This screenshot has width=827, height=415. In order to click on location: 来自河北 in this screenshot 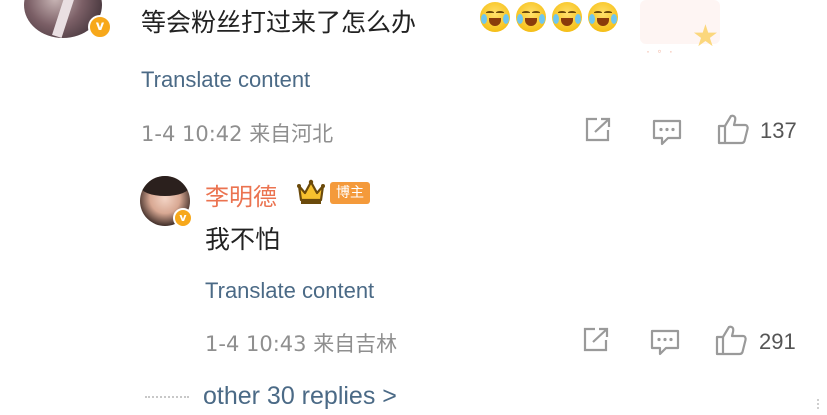, I will do `click(291, 134)`.